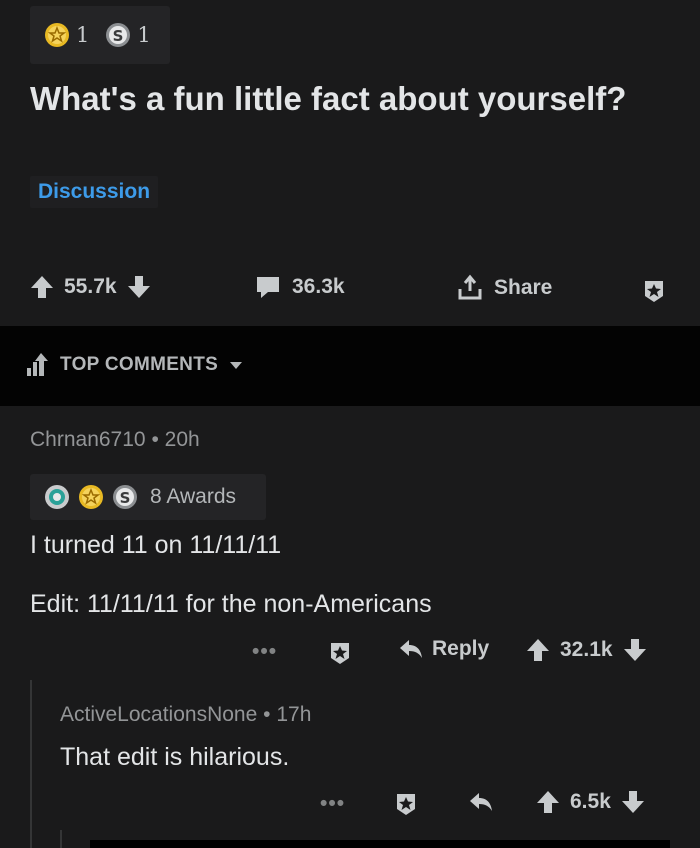 The height and width of the screenshot is (848, 700). What do you see at coordinates (38, 365) in the screenshot?
I see `sort-top-icon` at bounding box center [38, 365].